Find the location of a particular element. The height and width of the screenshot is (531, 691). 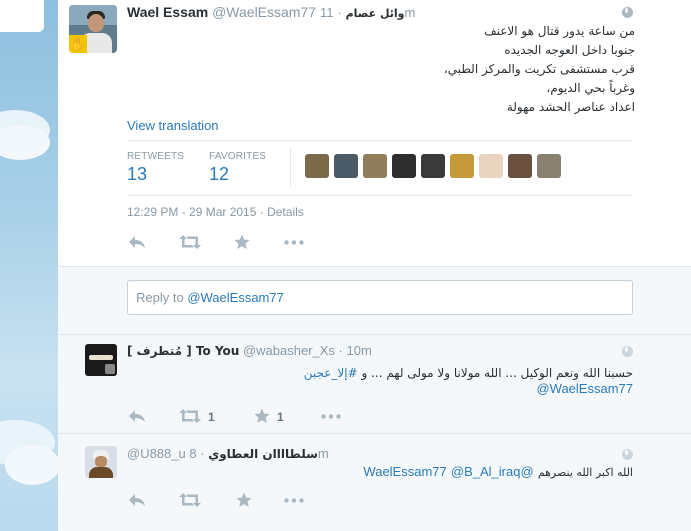

reply-author: [ مُتطرف ] To You @wabasher_Xs · 10m is located at coordinates (249, 350).